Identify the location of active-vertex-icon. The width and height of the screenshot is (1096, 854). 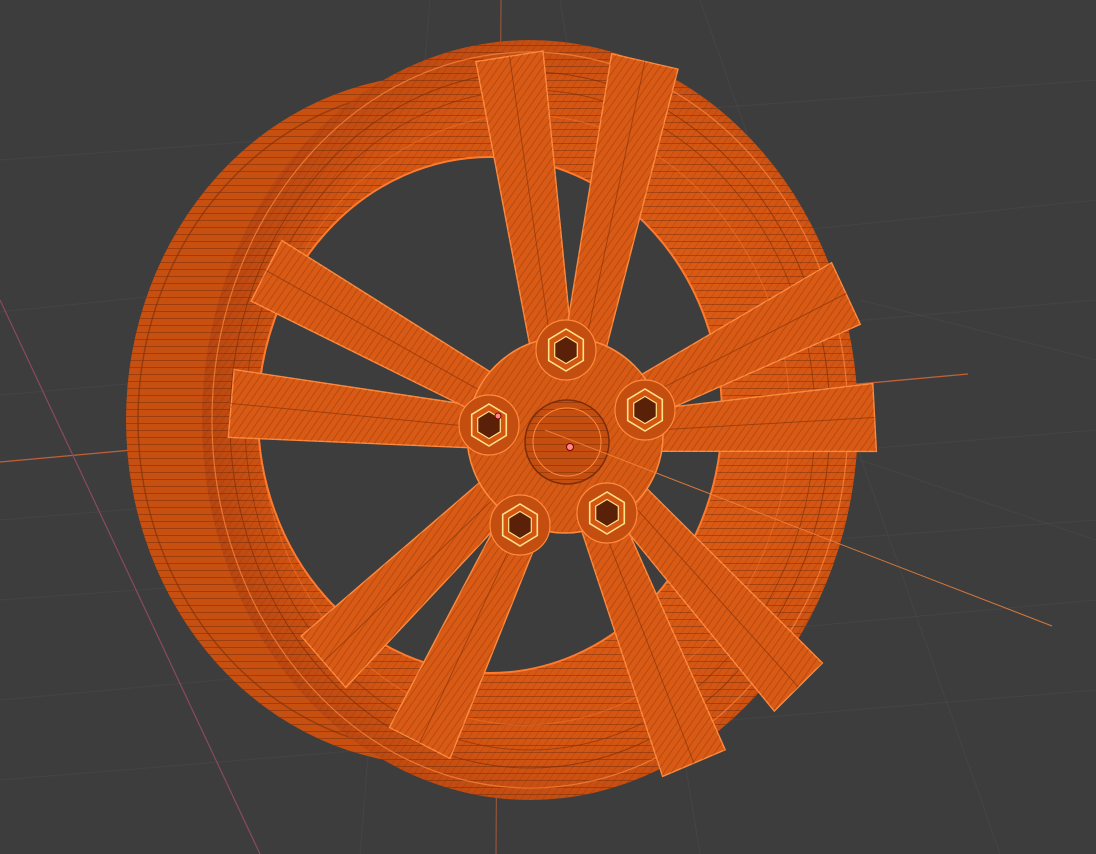
(498, 416).